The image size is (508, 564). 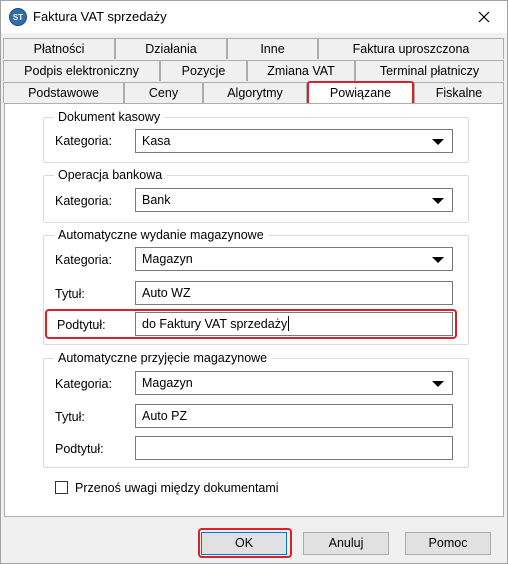 I want to click on issue-category-select: Magazyn, so click(x=294, y=259).